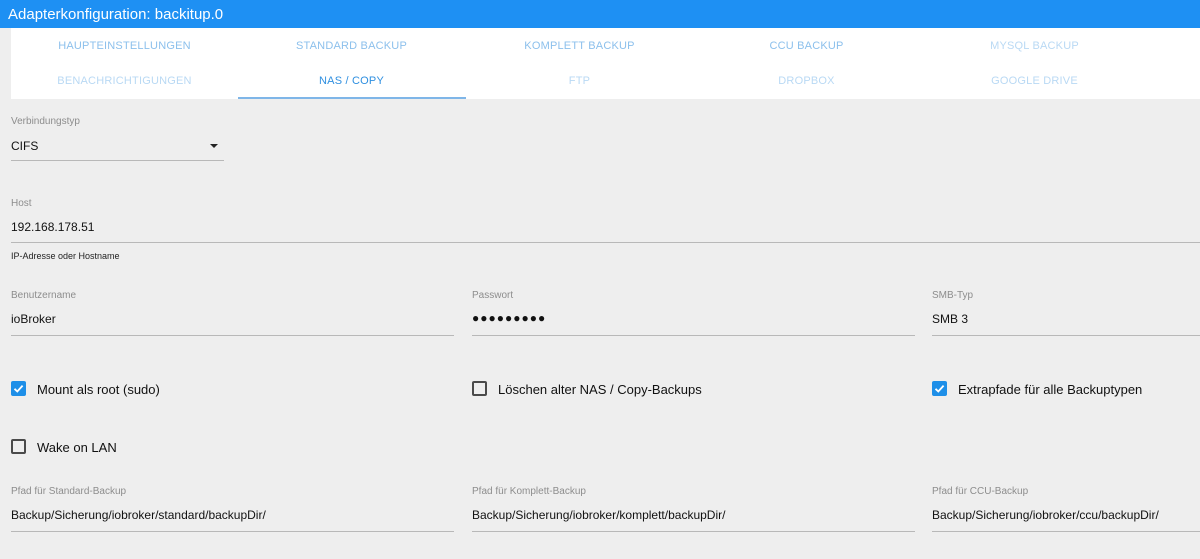  I want to click on chevron-down-icon, so click(214, 146).